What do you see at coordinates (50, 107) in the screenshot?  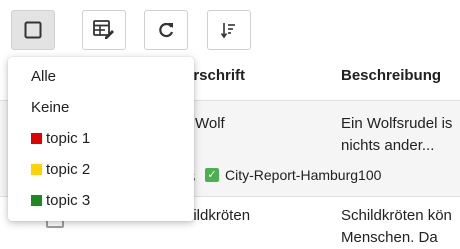 I see `menu-item-label: Keine` at bounding box center [50, 107].